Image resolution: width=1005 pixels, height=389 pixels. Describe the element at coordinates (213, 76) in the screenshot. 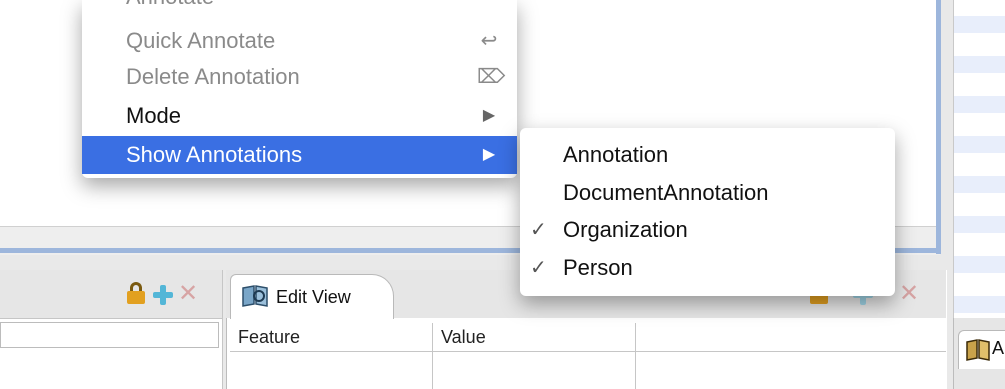

I see `menu-item-label: Delete Annotation` at that location.